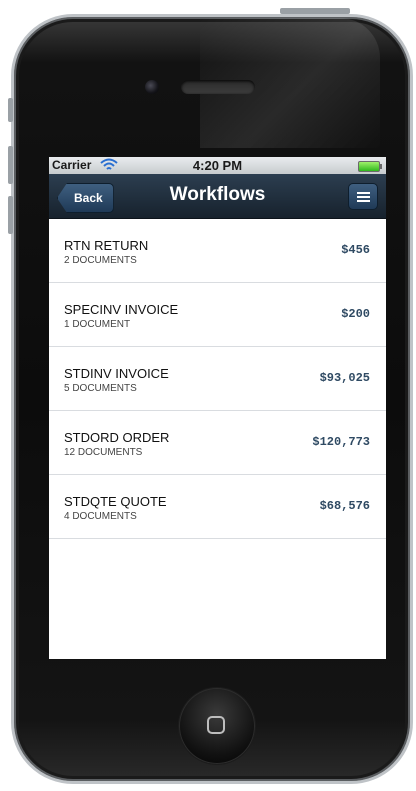  I want to click on list-item: RTN RETURN 2 DOCUMENTS $456, so click(217, 251).